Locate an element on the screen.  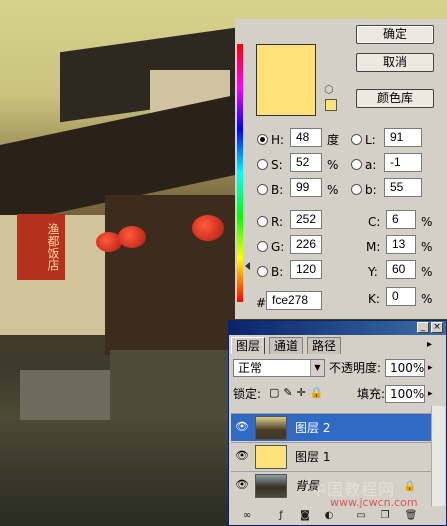
yellow-field: 60 is located at coordinates (401, 269).